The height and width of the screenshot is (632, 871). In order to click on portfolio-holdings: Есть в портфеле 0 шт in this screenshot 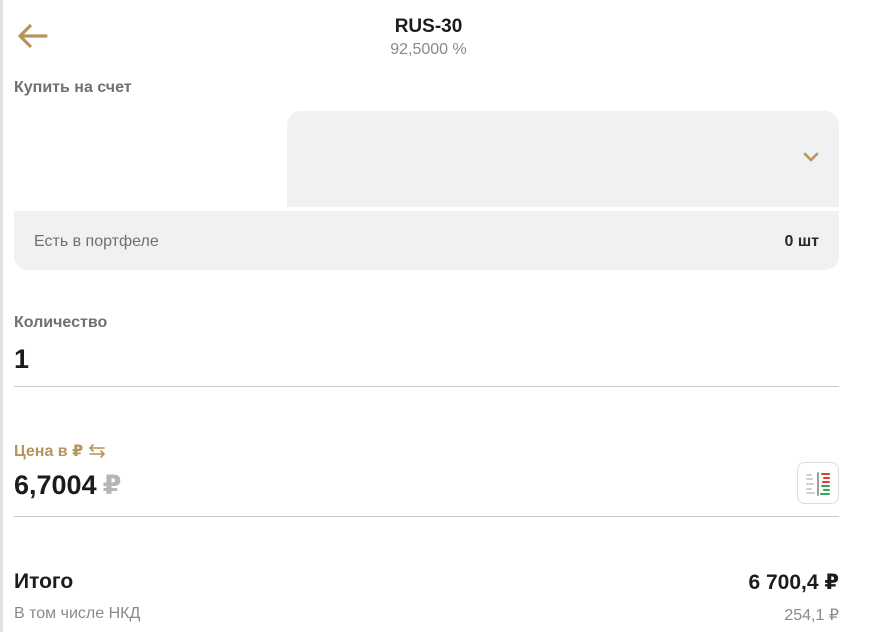, I will do `click(426, 240)`.